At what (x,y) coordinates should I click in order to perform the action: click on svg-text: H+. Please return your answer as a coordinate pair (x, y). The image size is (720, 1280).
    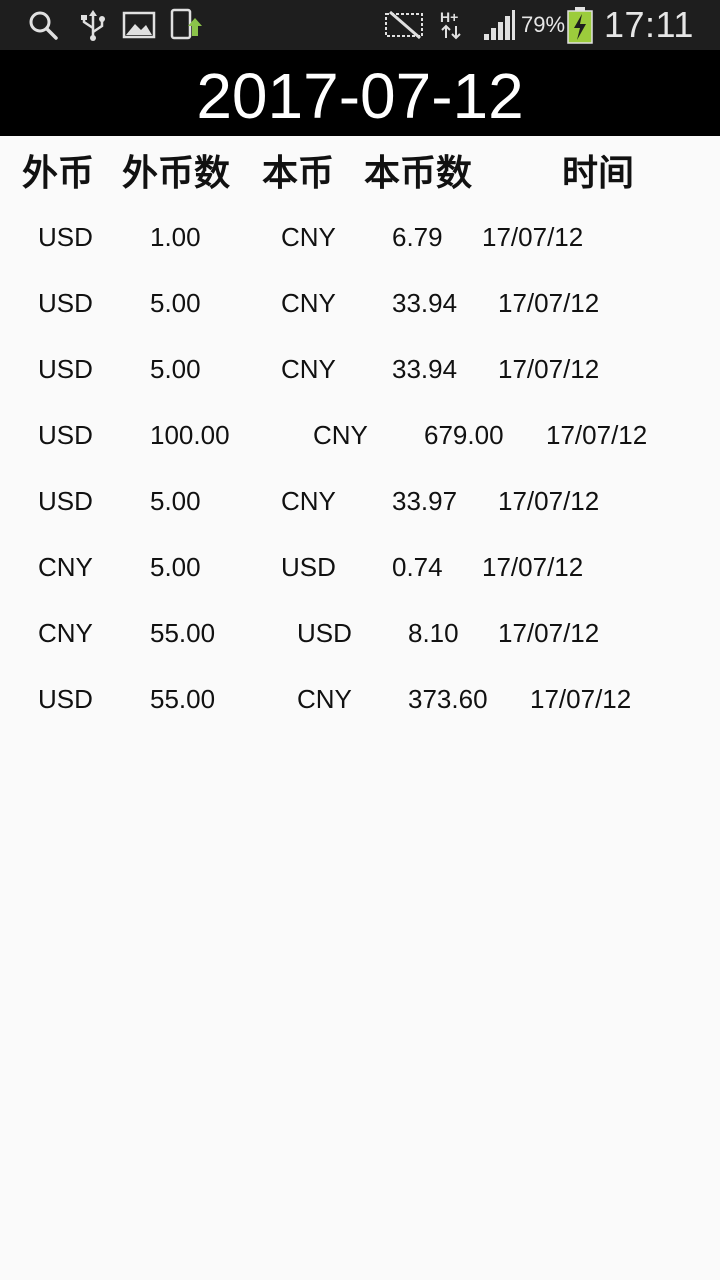
    Looking at the image, I should click on (449, 17).